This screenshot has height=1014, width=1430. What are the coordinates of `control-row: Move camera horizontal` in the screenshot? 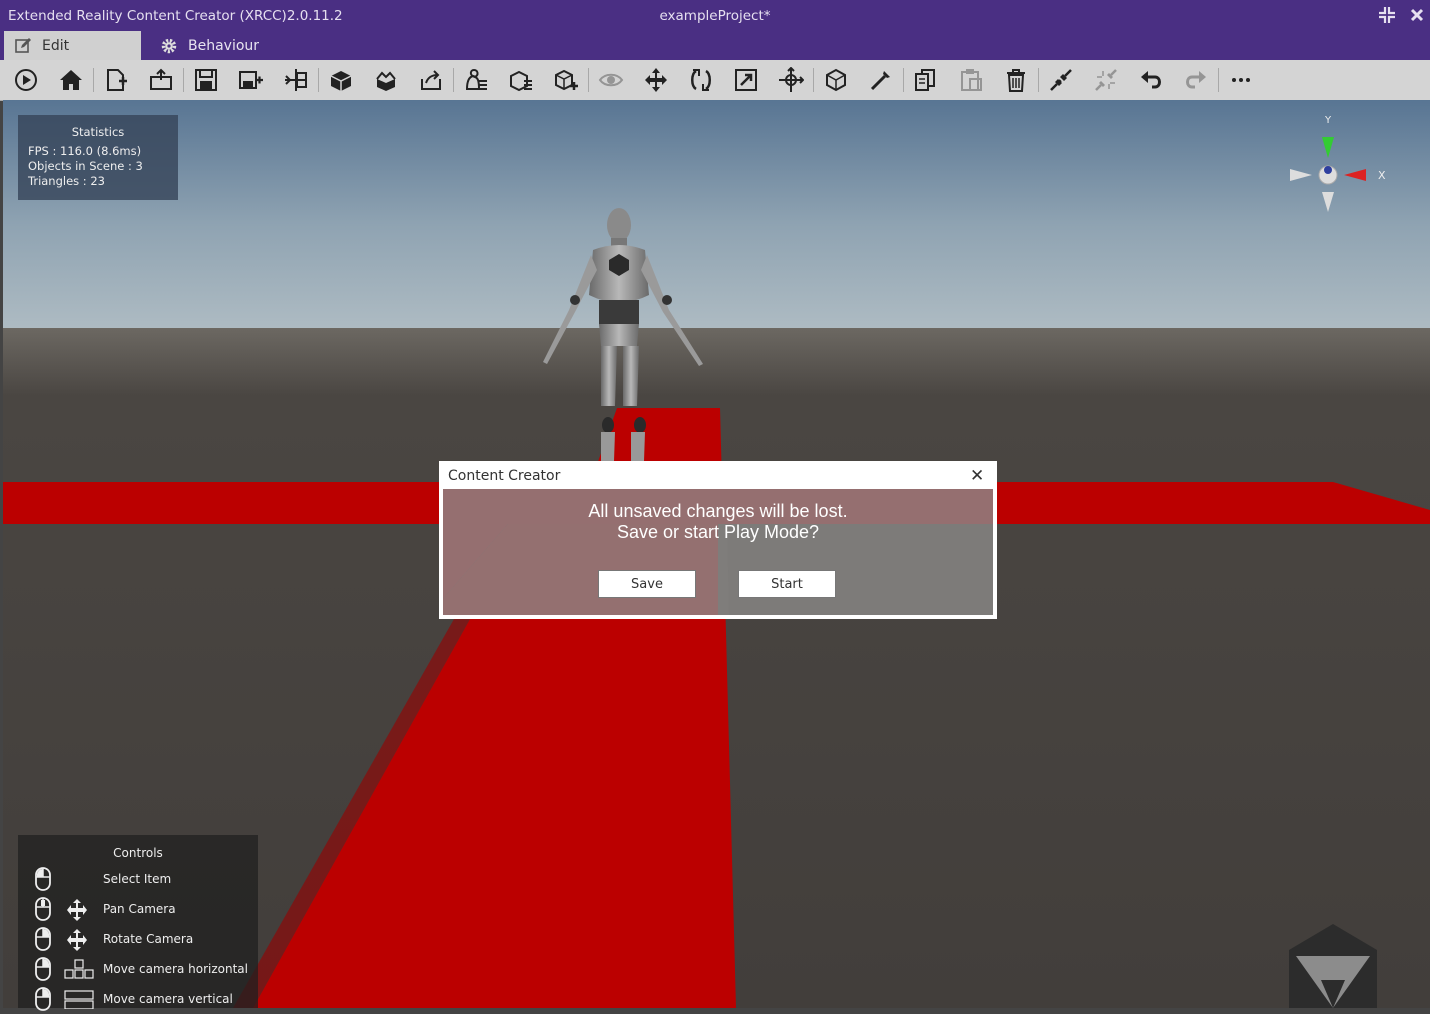 It's located at (138, 969).